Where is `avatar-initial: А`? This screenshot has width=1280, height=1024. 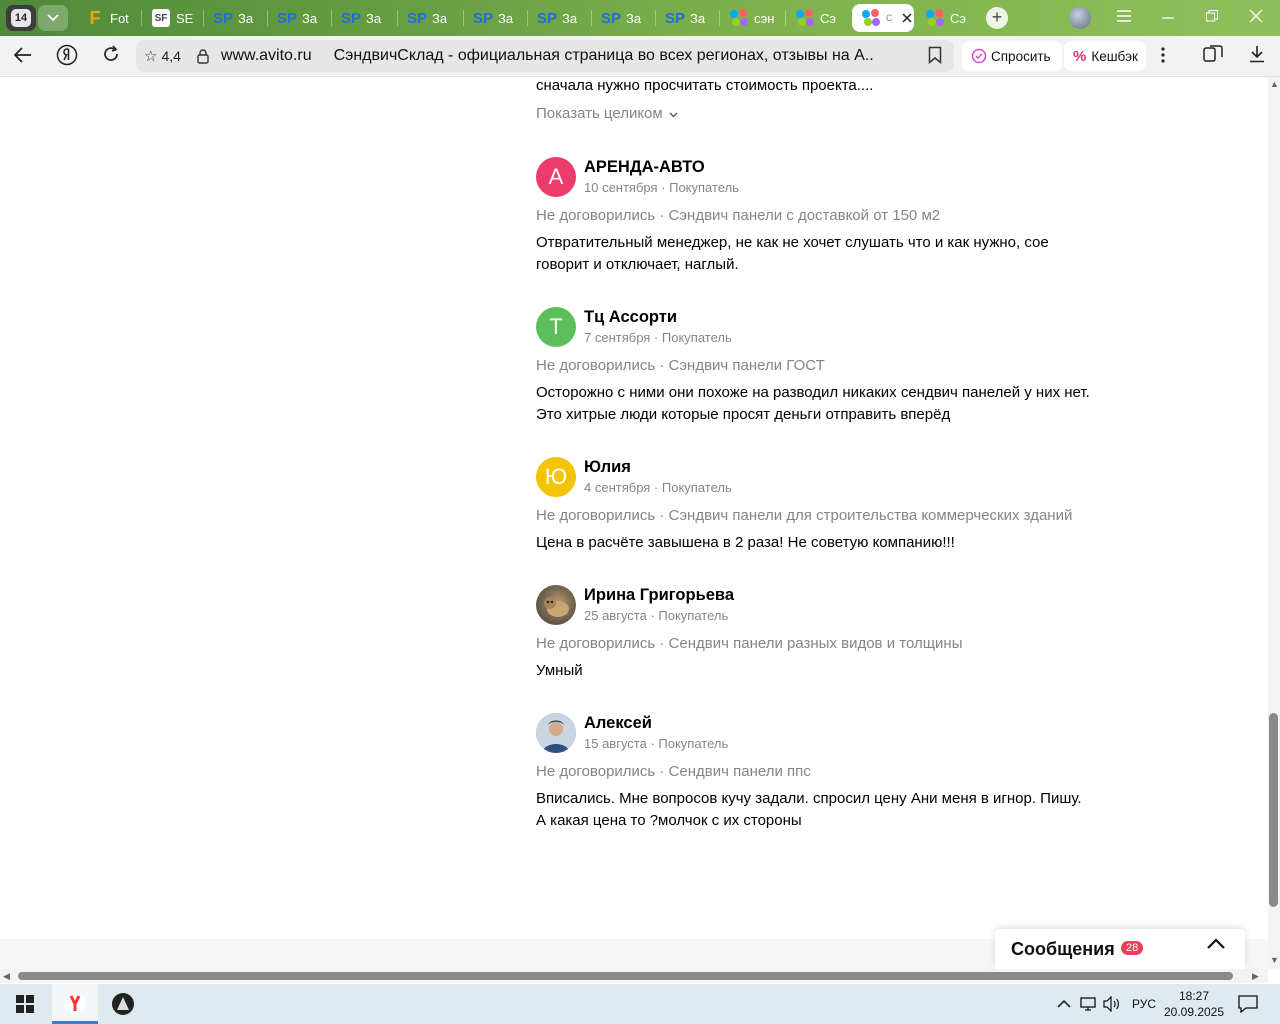 avatar-initial: А is located at coordinates (556, 176).